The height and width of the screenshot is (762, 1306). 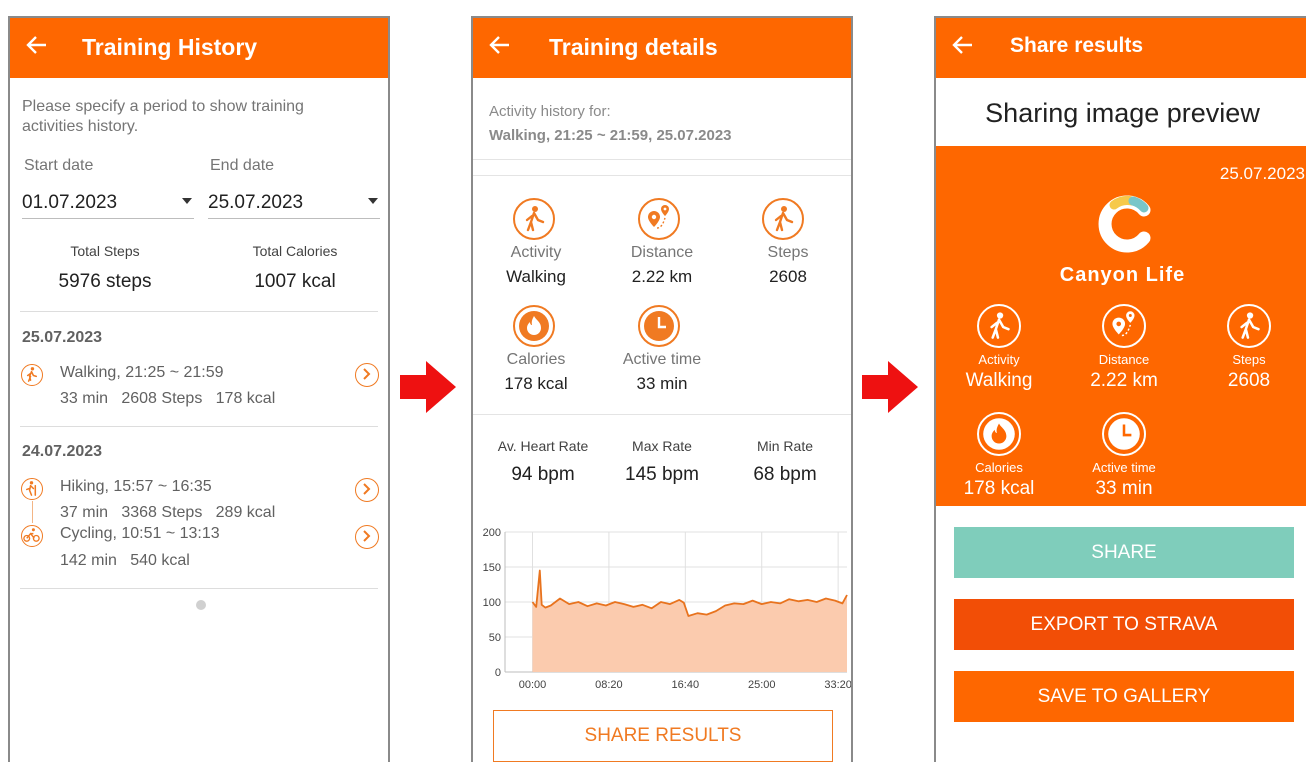 I want to click on y-tick-label: 0, so click(x=498, y=673).